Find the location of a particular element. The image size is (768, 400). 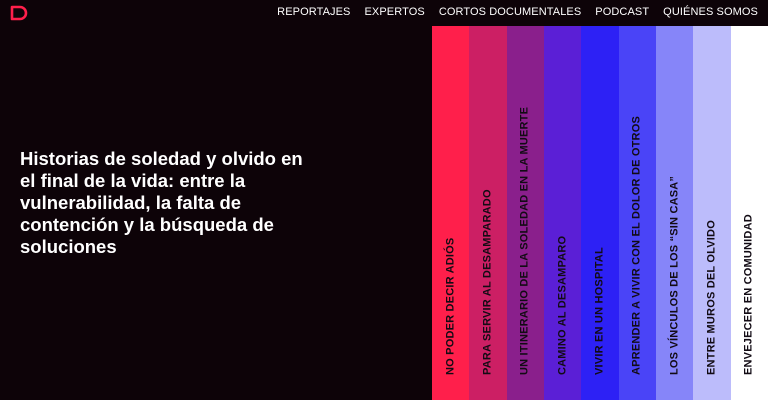

story-strip-label: NO PODER DECIR ADIÓS is located at coordinates (450, 306).